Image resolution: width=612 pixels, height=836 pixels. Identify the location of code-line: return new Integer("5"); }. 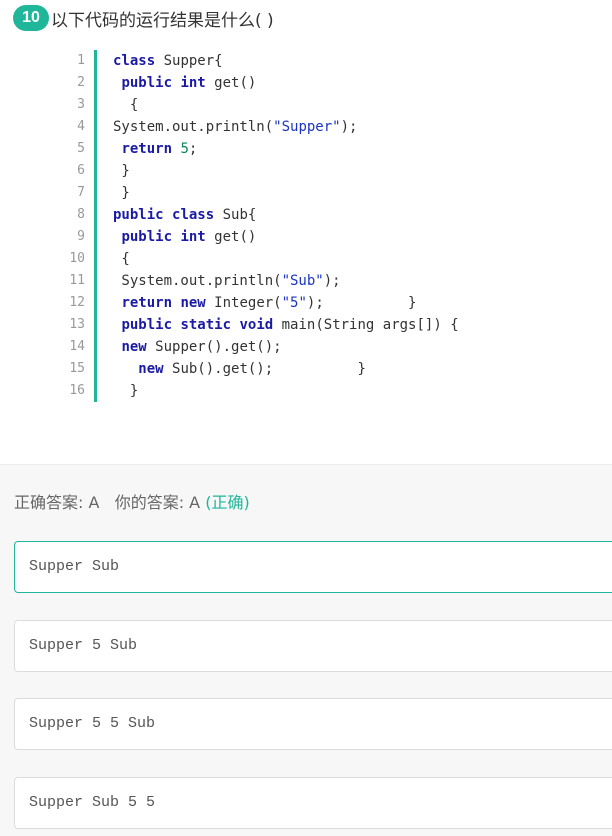
(264, 303).